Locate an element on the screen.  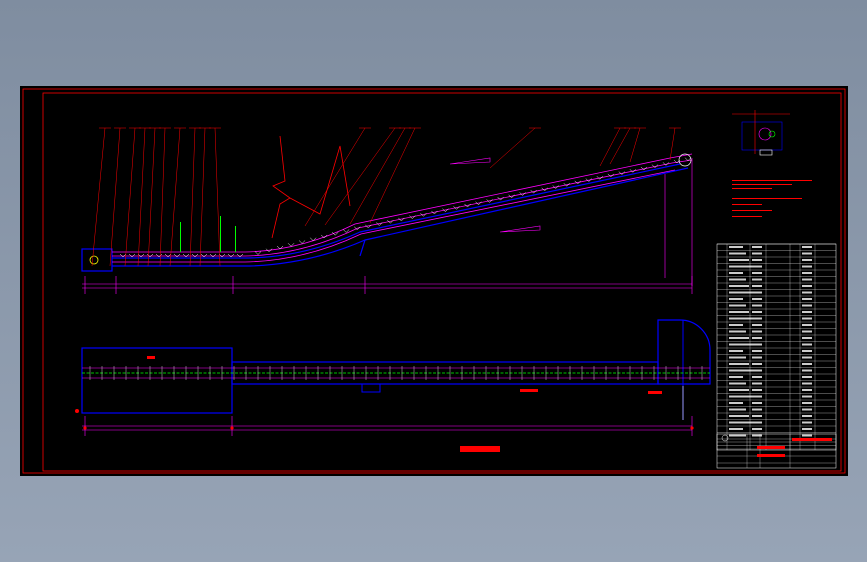
tail-section-outline is located at coordinates (157, 380).